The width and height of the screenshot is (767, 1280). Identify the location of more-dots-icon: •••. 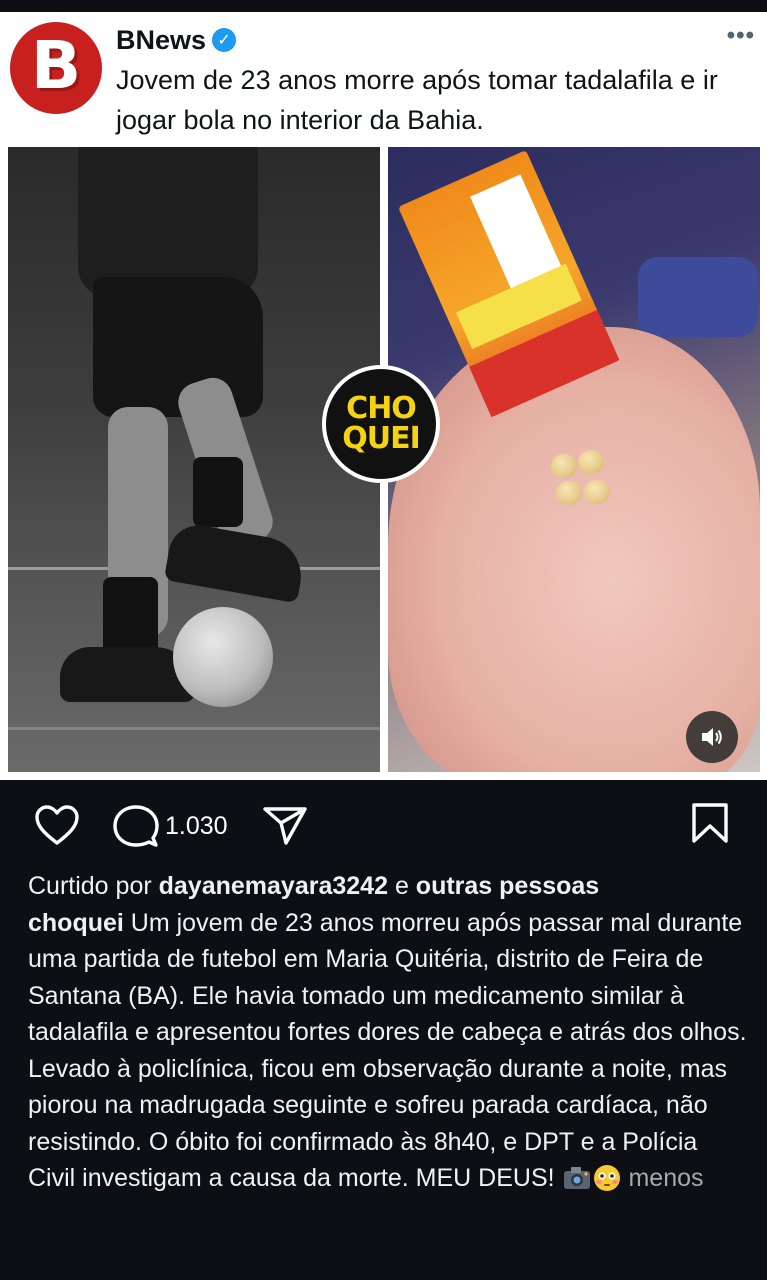
(741, 36).